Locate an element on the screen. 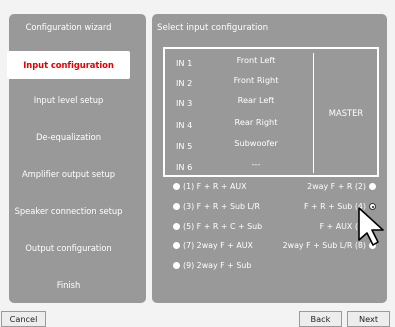 This screenshot has width=395, height=327. option-label: (9) 2way F + Sub is located at coordinates (217, 265).